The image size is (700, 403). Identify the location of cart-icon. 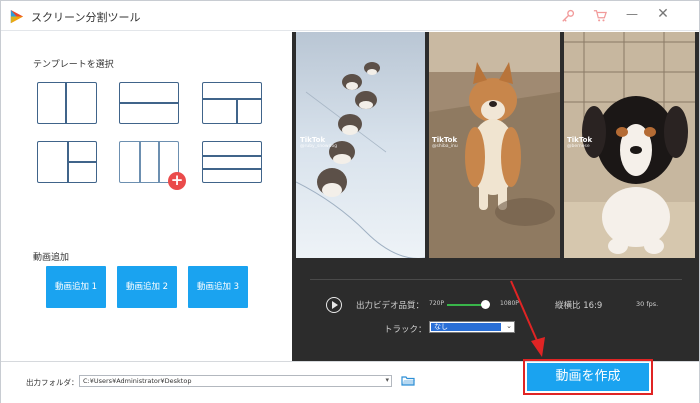
(600, 16).